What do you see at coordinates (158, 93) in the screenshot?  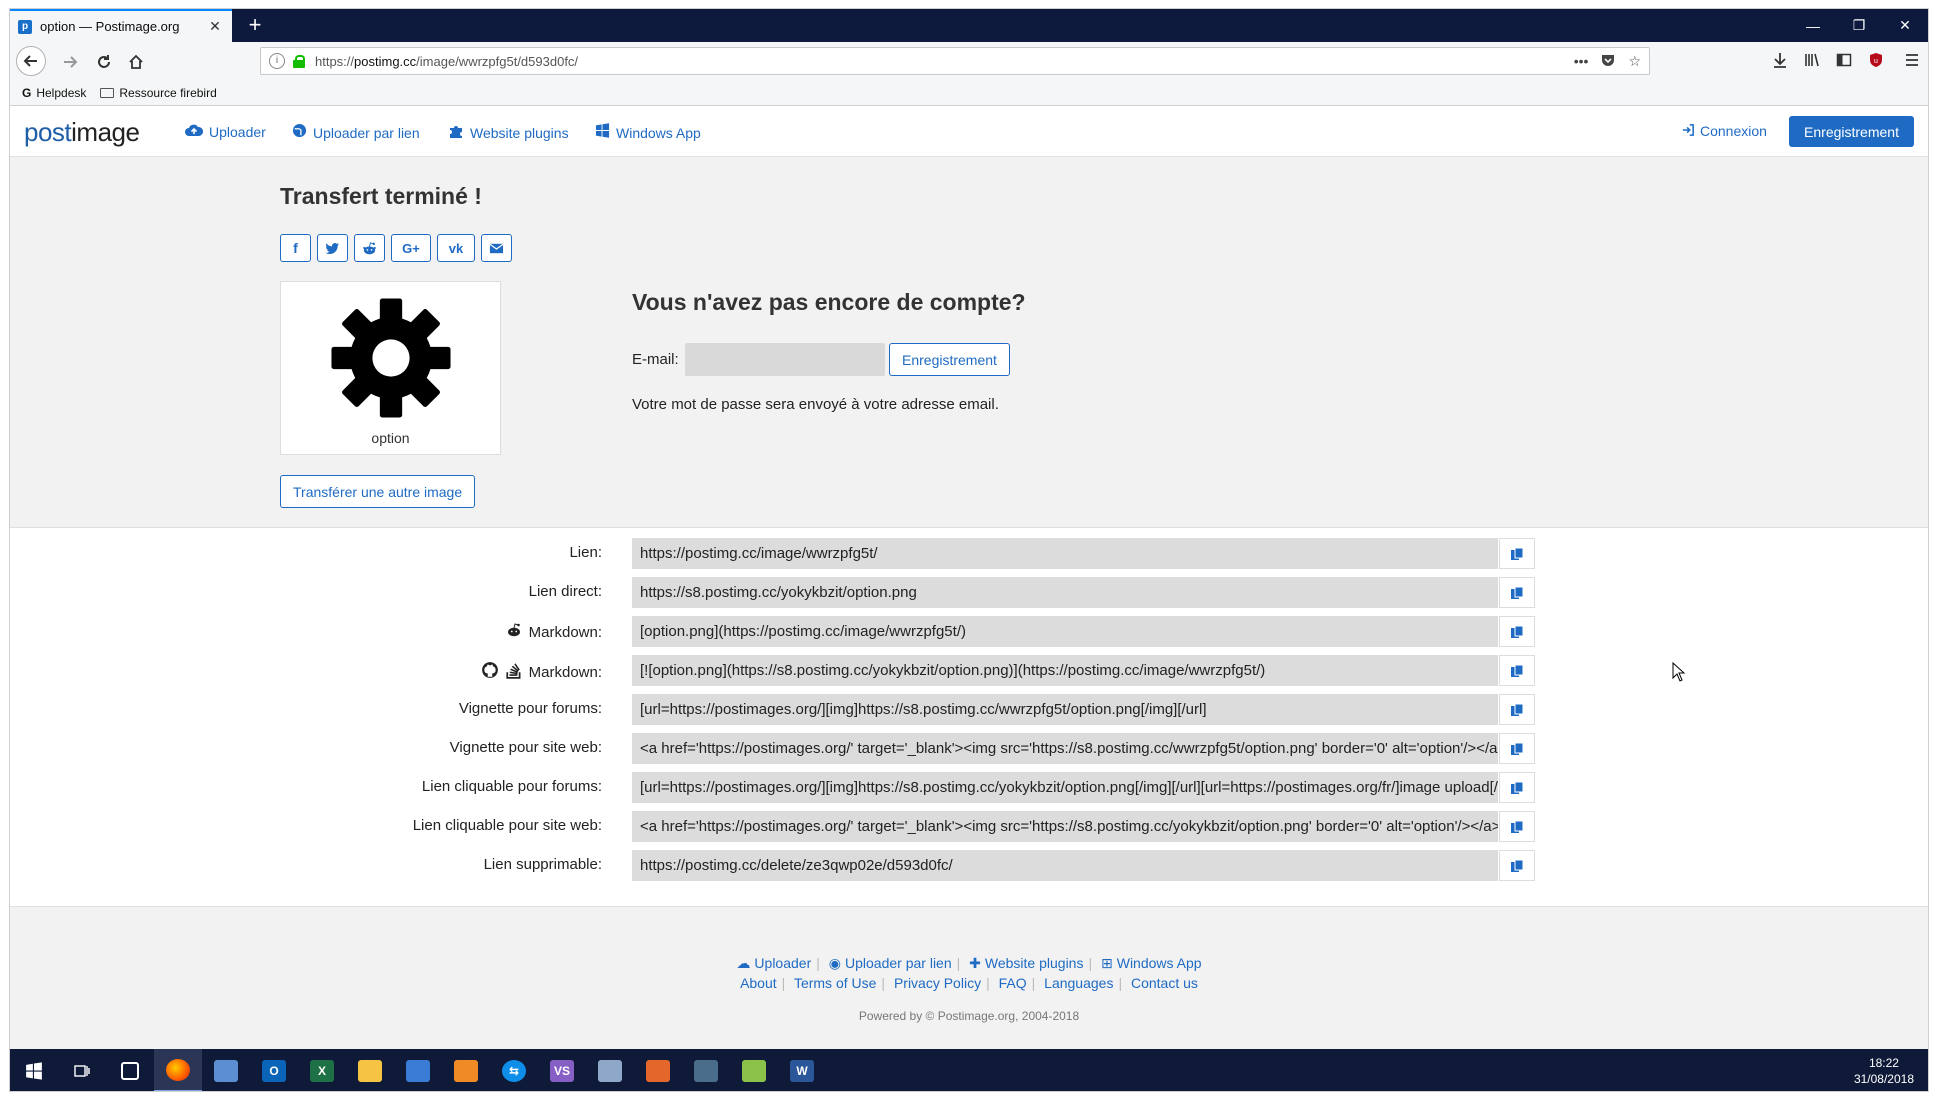 I see `bookmark-ressource-firebird: Ressource firebird` at bounding box center [158, 93].